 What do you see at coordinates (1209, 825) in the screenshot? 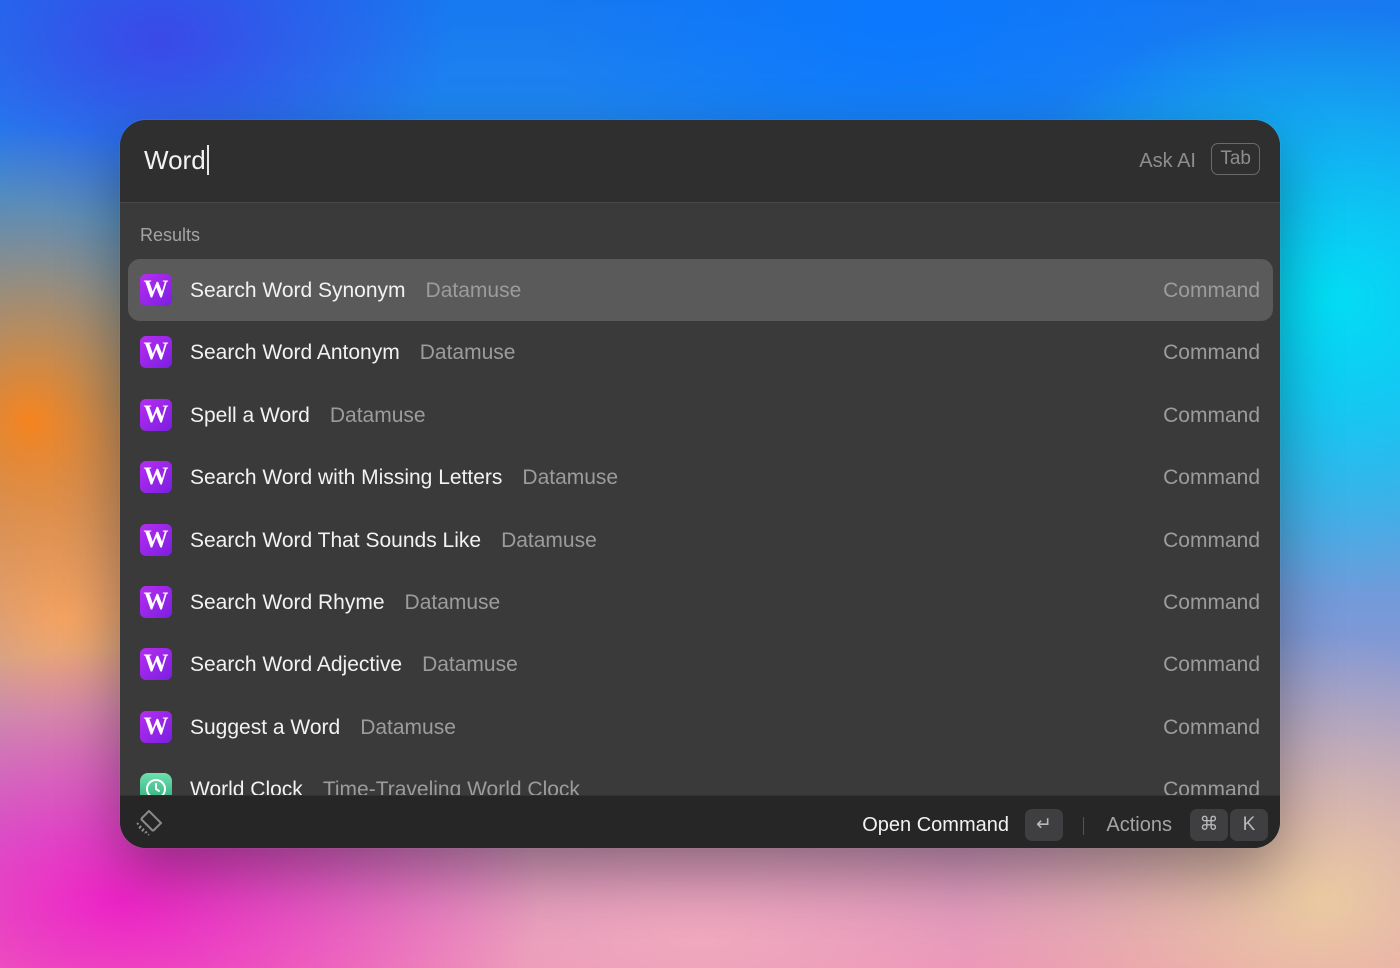
I see `command-key-hint: ⌘` at bounding box center [1209, 825].